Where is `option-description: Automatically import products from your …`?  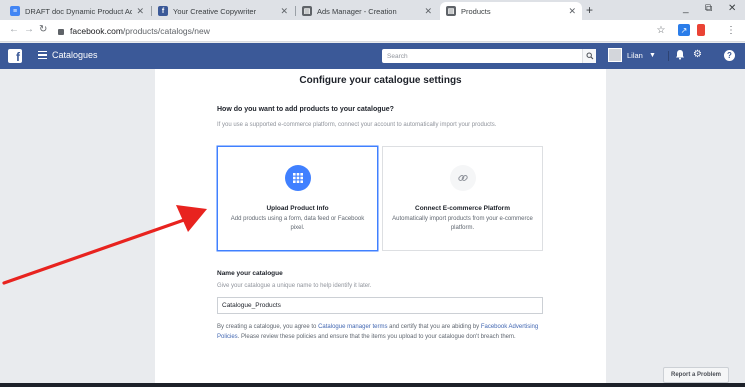 option-description: Automatically import products from your … is located at coordinates (462, 223).